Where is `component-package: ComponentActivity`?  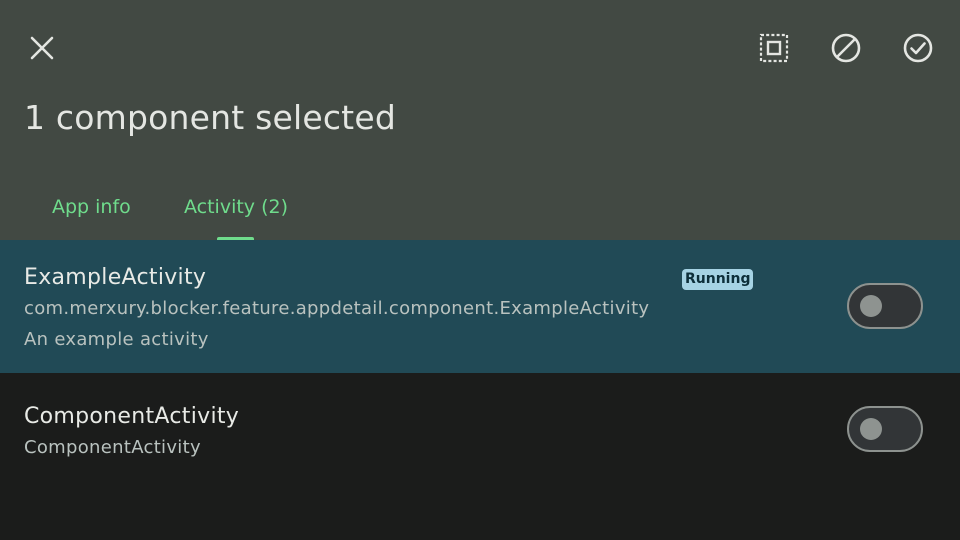
component-package: ComponentActivity is located at coordinates (112, 447).